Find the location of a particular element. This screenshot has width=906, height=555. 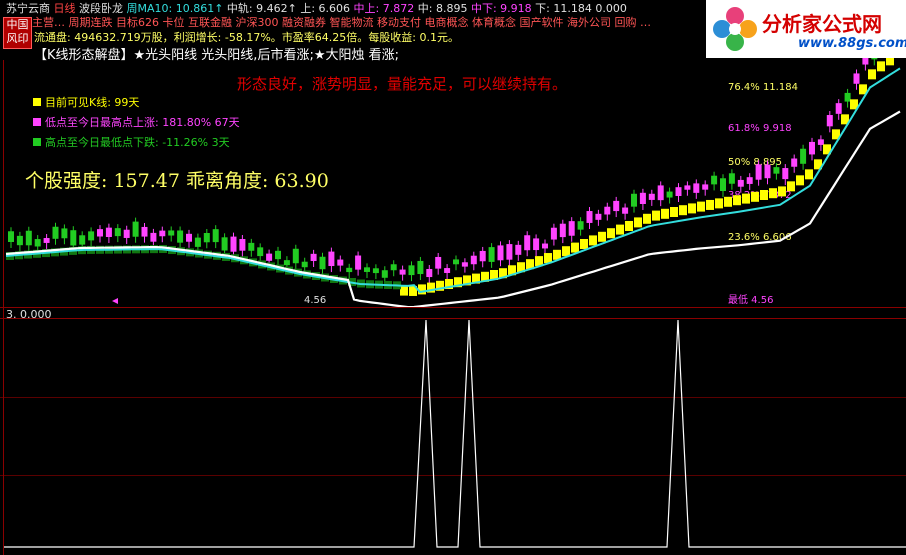

main-panel-bottom-border is located at coordinates (453, 307).